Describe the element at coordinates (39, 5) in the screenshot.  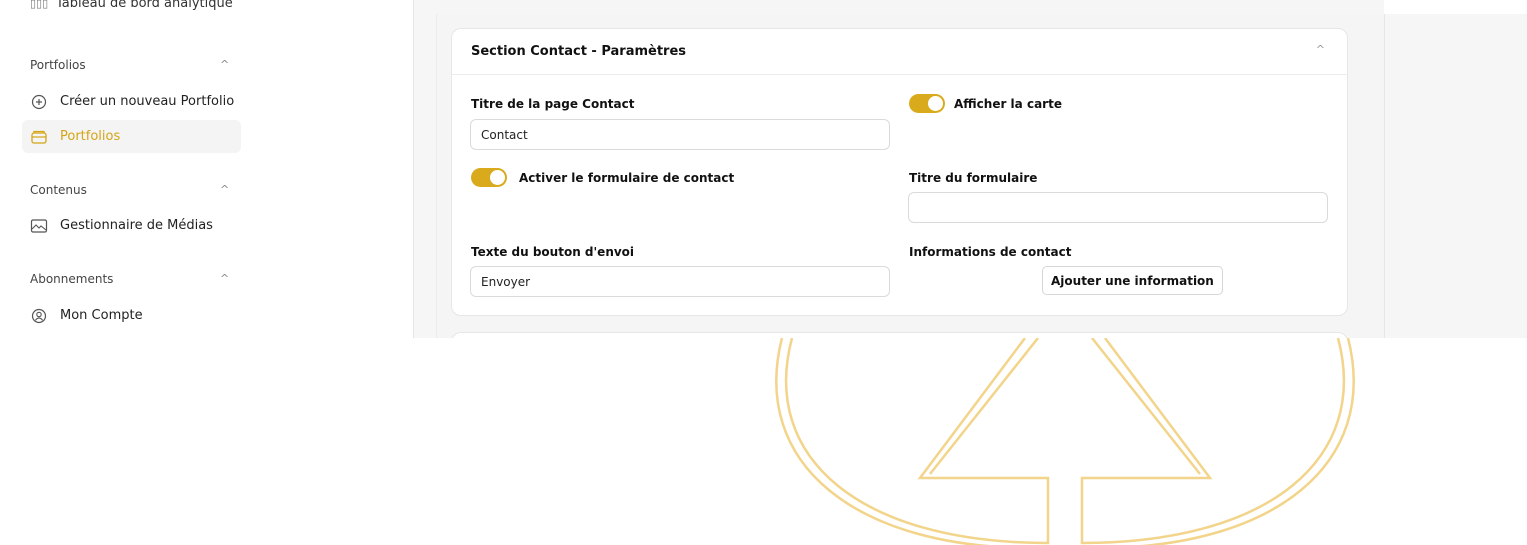
I see `bar-chart-icon: ▯▯▯` at that location.